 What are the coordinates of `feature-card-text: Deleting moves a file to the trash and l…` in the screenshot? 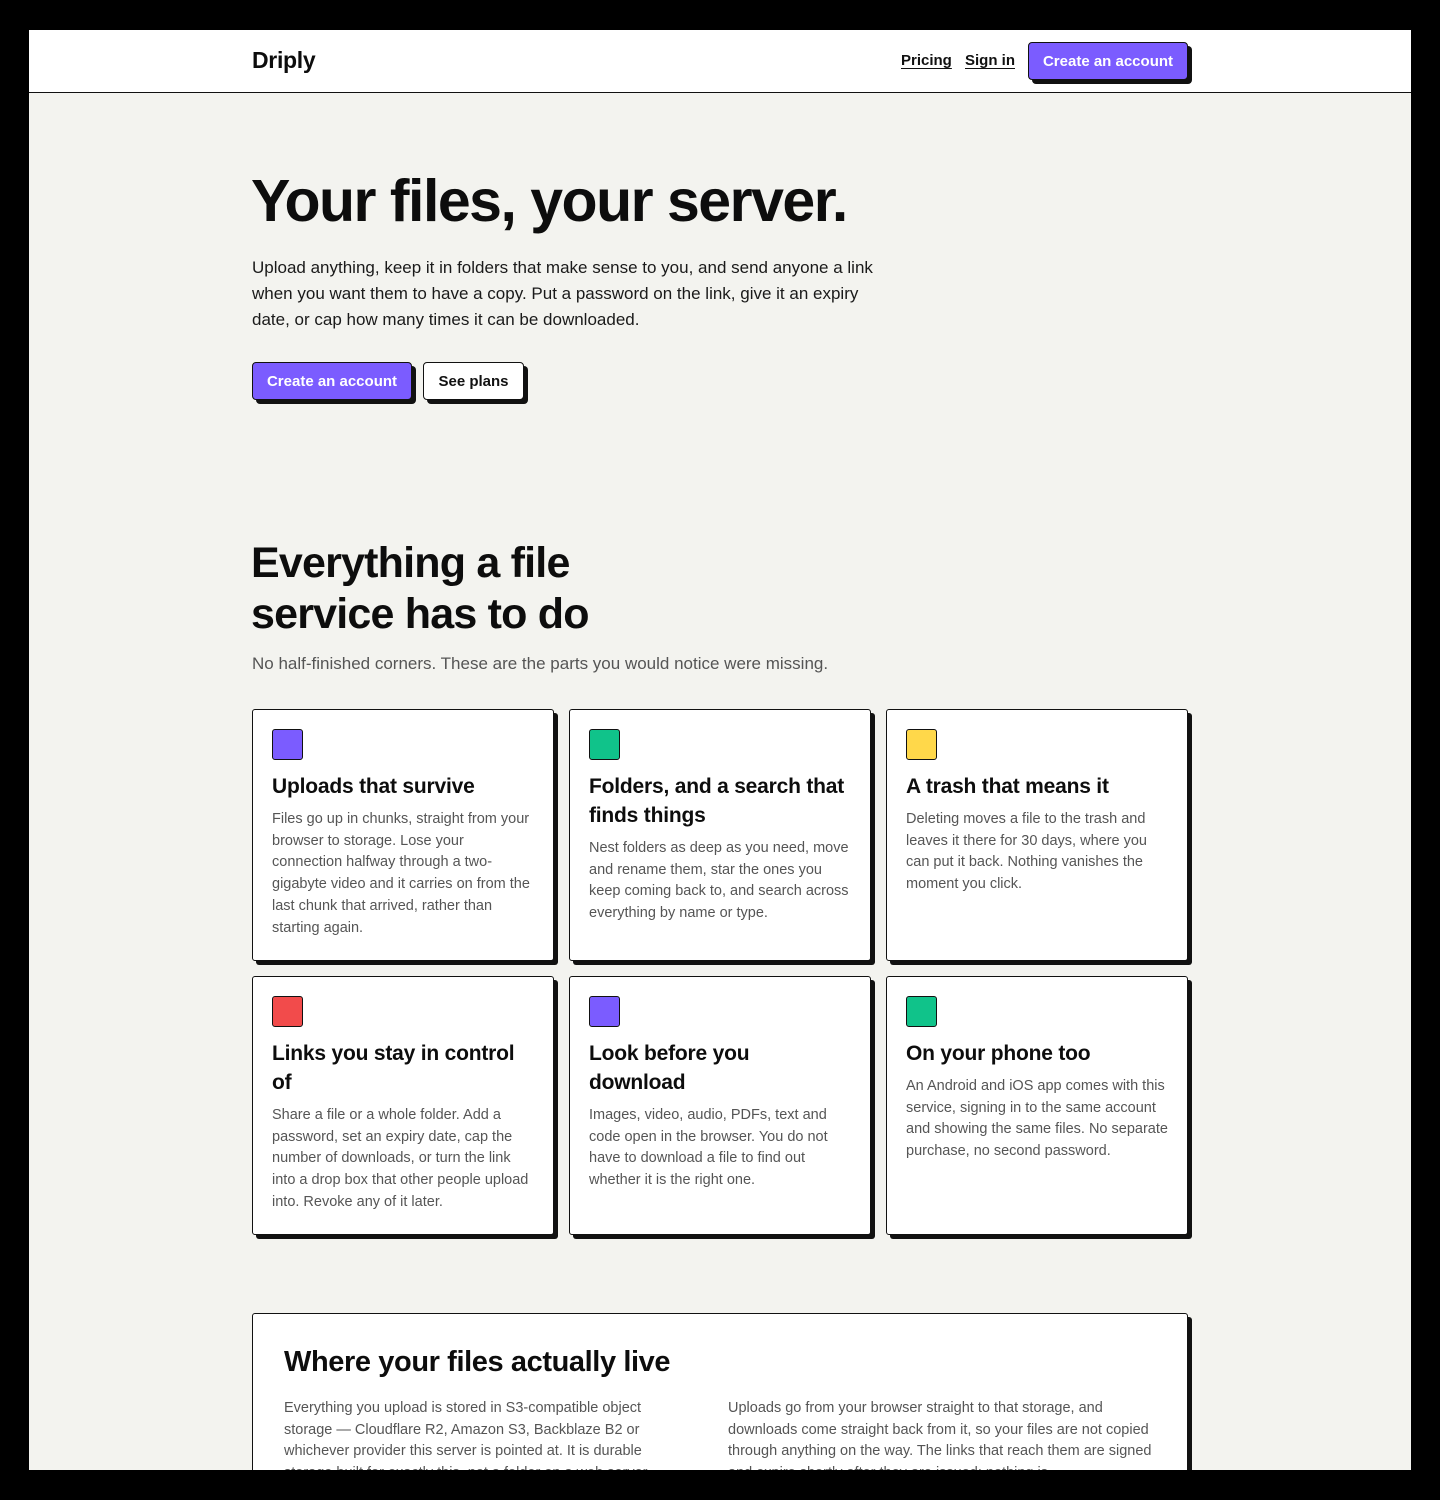 It's located at (1026, 852).